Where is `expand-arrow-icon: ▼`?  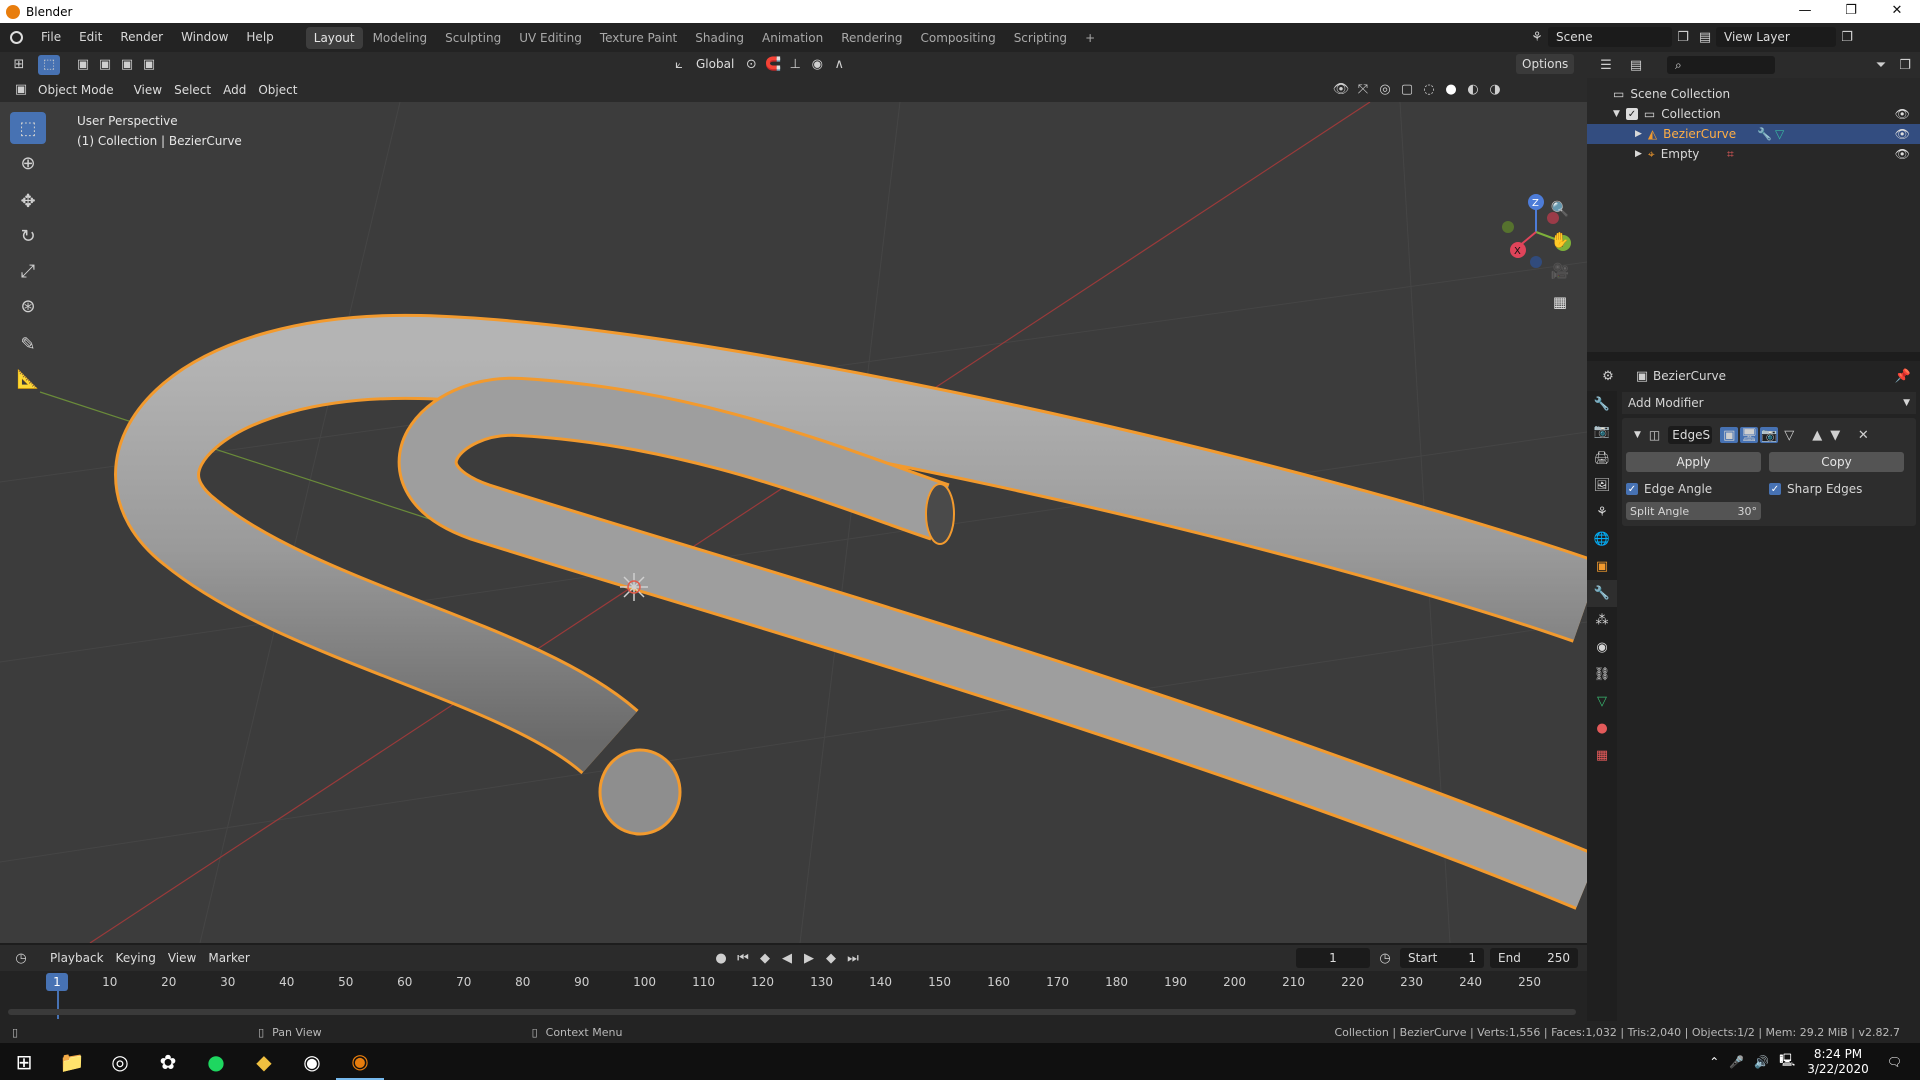 expand-arrow-icon: ▼ is located at coordinates (1616, 114).